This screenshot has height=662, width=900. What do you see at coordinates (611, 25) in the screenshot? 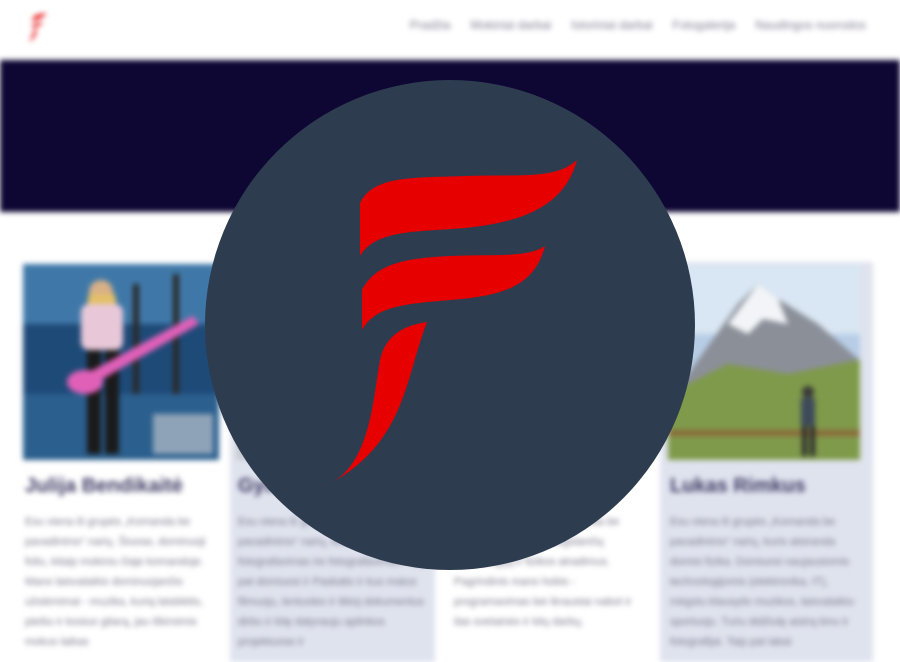
I see `nav-item-historical-works: Istoriniai darbai` at bounding box center [611, 25].